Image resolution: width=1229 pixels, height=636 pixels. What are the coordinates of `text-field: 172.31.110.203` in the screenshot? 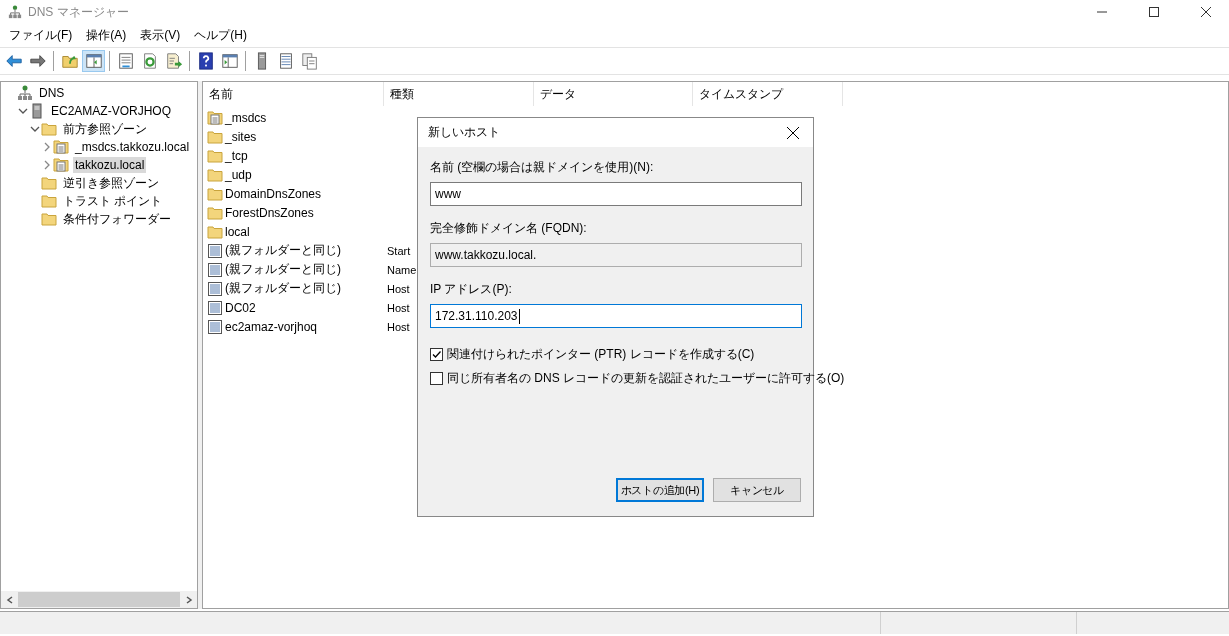 It's located at (616, 316).